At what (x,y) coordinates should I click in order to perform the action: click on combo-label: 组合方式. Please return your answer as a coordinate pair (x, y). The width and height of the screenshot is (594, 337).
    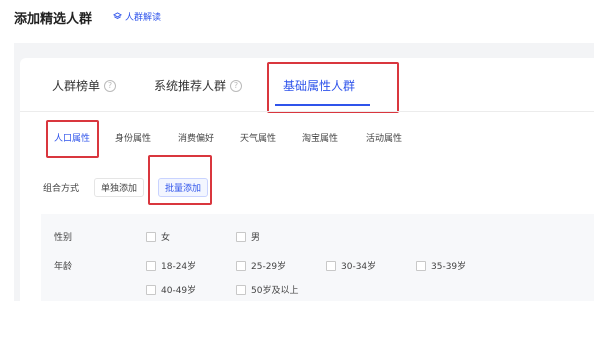
    Looking at the image, I should click on (61, 189).